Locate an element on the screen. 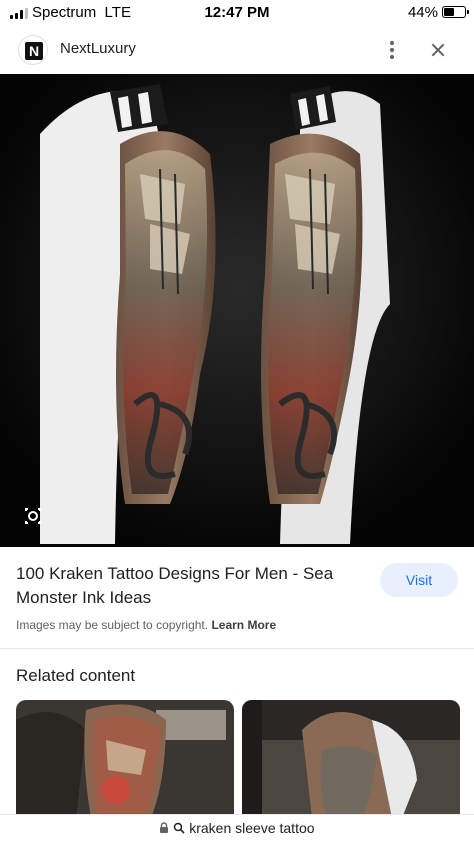 The image size is (474, 842). clock: 12:47 PM is located at coordinates (237, 12).